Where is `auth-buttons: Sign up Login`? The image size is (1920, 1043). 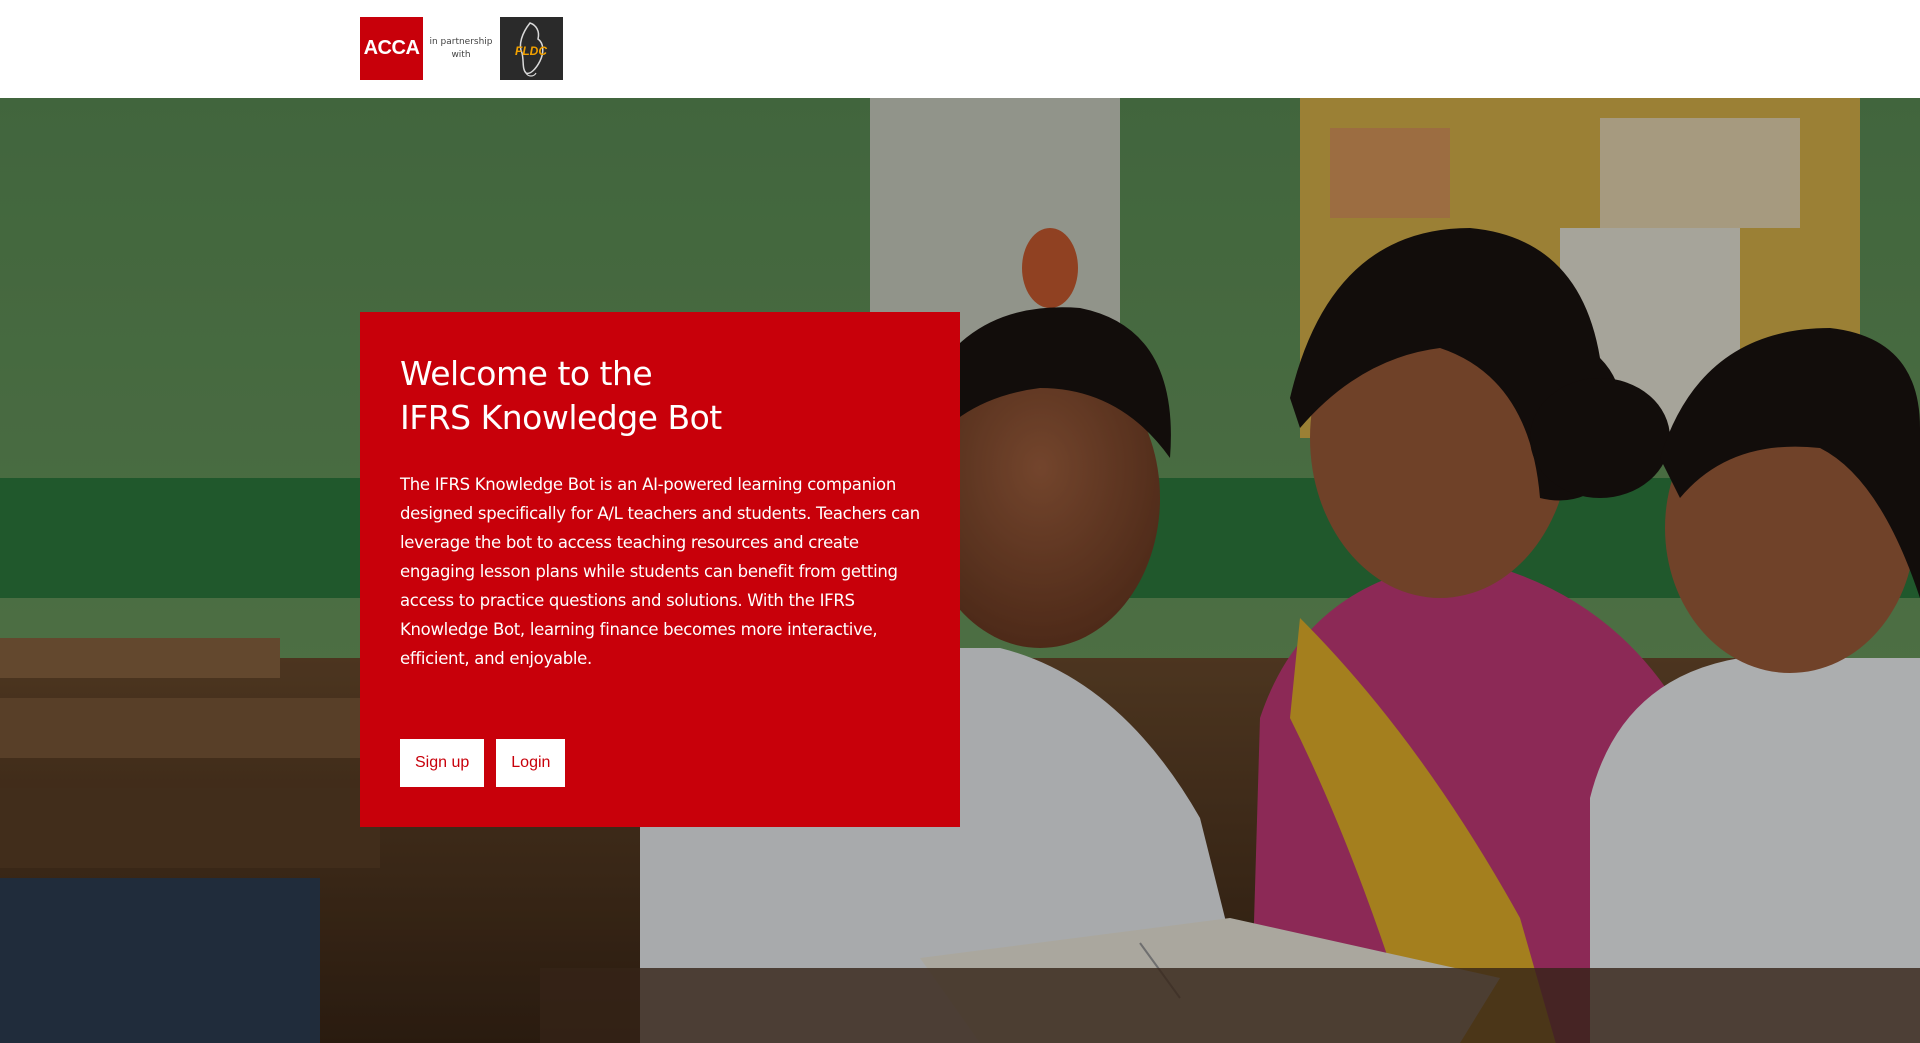 auth-buttons: Sign up Login is located at coordinates (483, 763).